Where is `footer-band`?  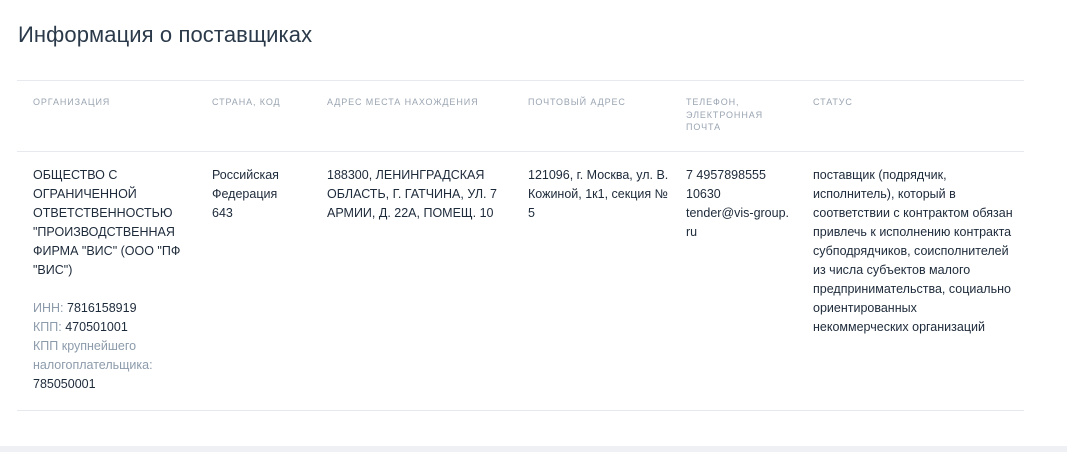 footer-band is located at coordinates (533, 449).